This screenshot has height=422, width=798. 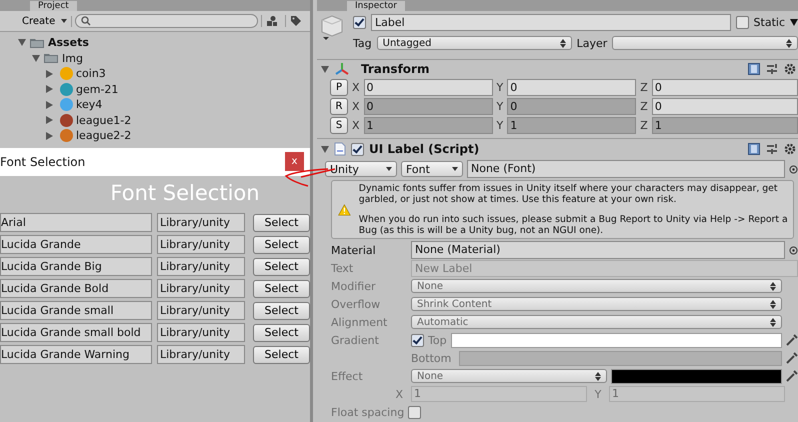 I want to click on tag-dropdown: Untagged, so click(x=474, y=43).